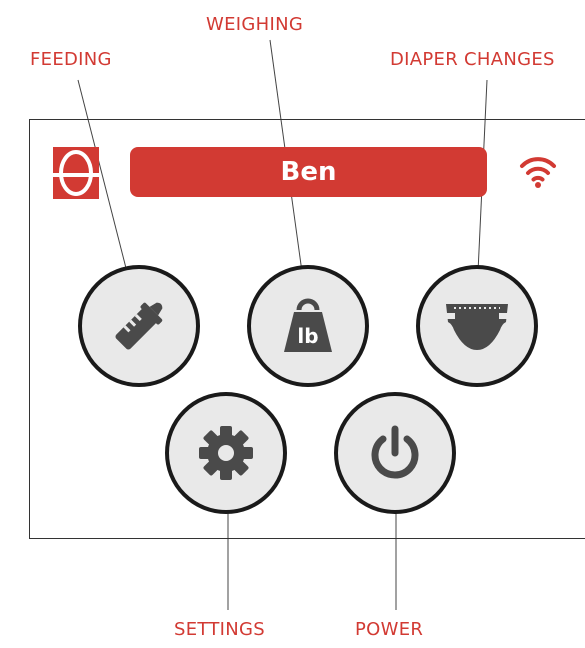 The image size is (585, 648). Describe the element at coordinates (71, 59) in the screenshot. I see `feeding-callout: FEEDING` at that location.